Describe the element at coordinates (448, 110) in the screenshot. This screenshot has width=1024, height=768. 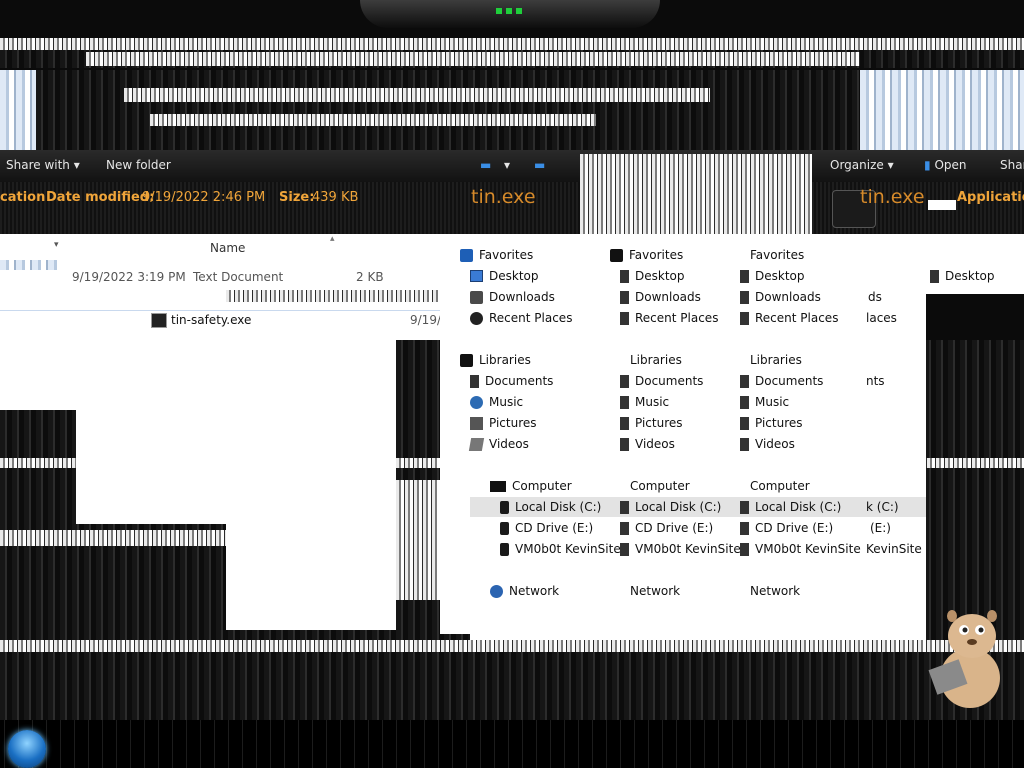
I see `glitch-dark-mid` at that location.